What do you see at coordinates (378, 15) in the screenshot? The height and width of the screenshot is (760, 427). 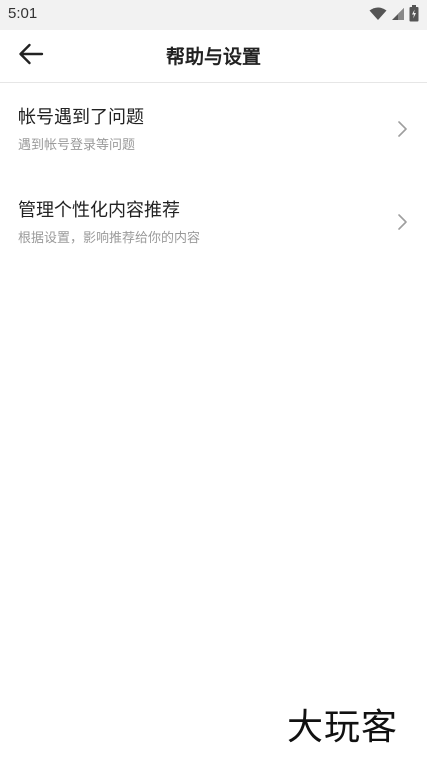 I see `wifi-icon` at bounding box center [378, 15].